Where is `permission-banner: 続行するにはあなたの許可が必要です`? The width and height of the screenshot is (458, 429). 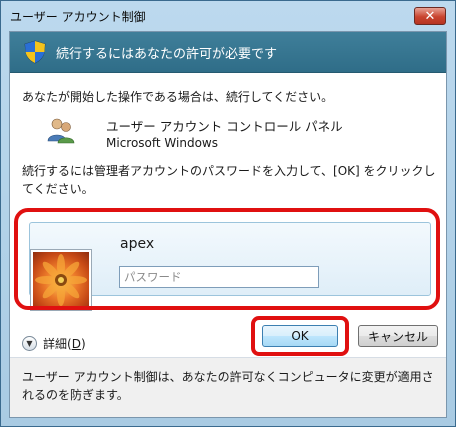 permission-banner: 続行するにはあなたの許可が必要です is located at coordinates (228, 52).